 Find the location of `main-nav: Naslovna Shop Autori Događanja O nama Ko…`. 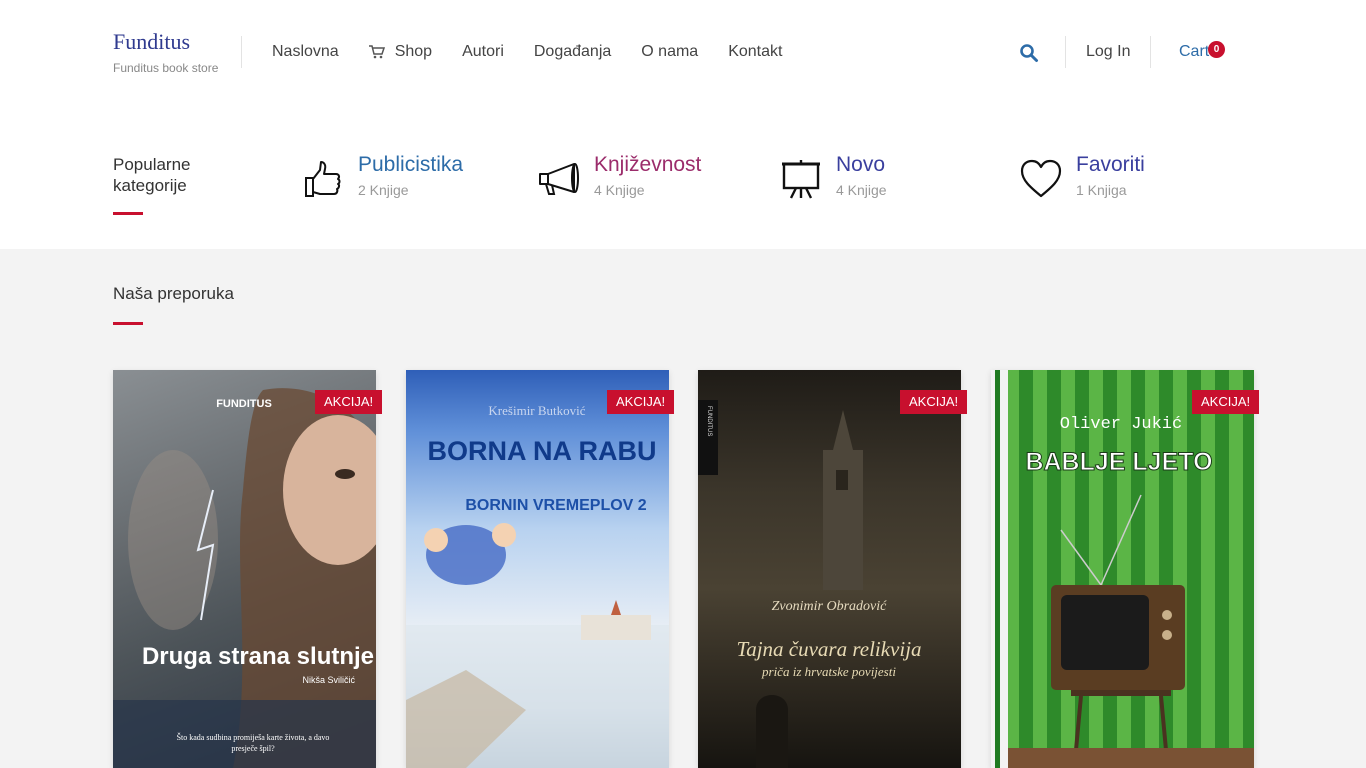

main-nav: Naslovna Shop Autori Događanja O nama Ko… is located at coordinates (542, 52).